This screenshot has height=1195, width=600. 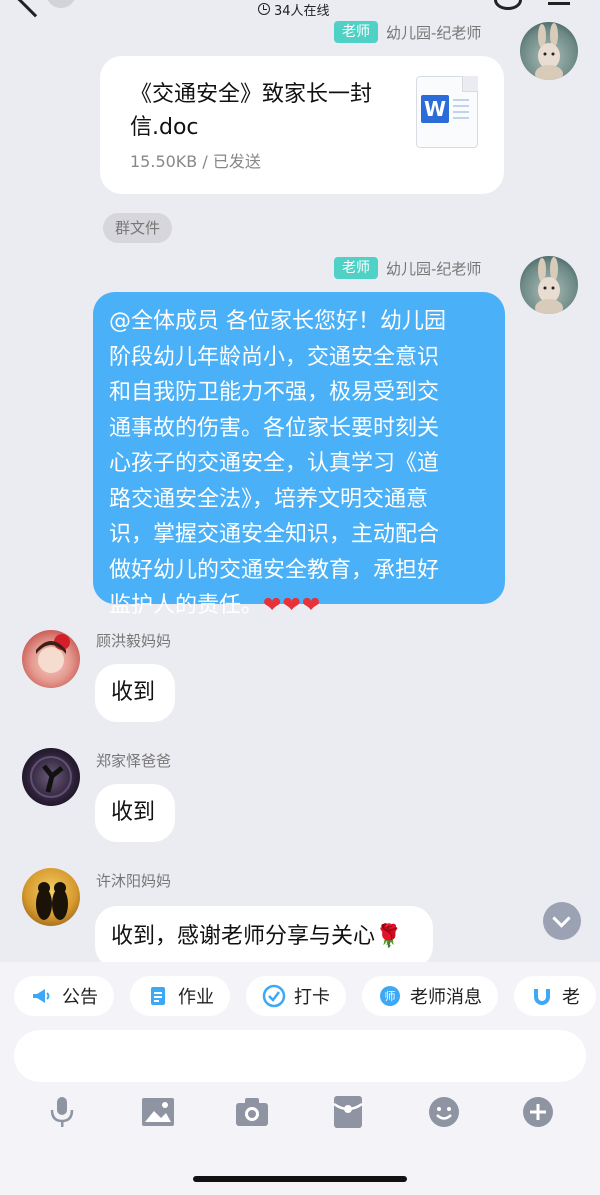 What do you see at coordinates (542, 996) in the screenshot?
I see `magnet-icon` at bounding box center [542, 996].